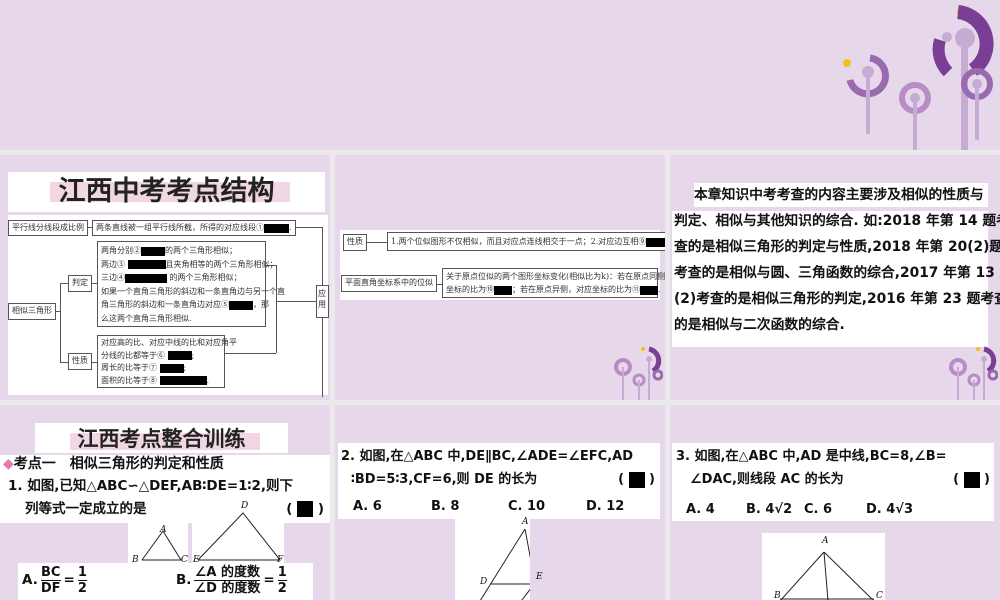  Describe the element at coordinates (355, 242) in the screenshot. I see `homothety-prop-label: 性质` at that location.